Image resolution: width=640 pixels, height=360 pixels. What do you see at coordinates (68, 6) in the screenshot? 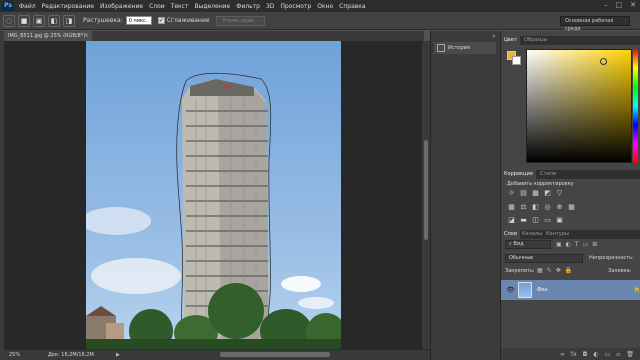
I see `menu-edit: Редактирование` at bounding box center [68, 6].